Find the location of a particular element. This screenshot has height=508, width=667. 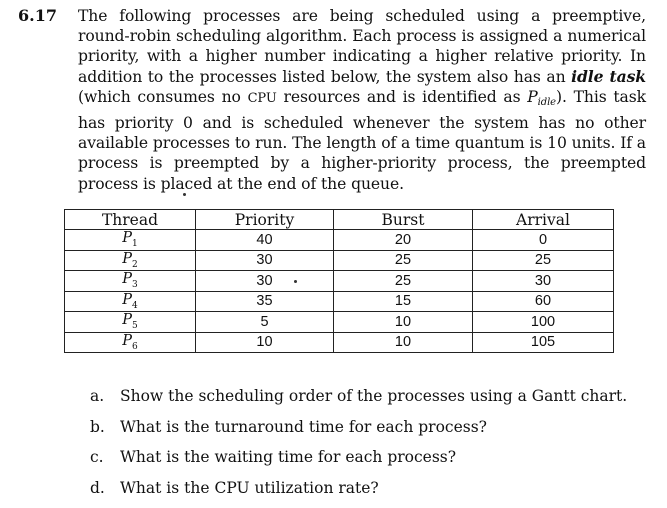

thread-cell: P5 is located at coordinates (130, 322).